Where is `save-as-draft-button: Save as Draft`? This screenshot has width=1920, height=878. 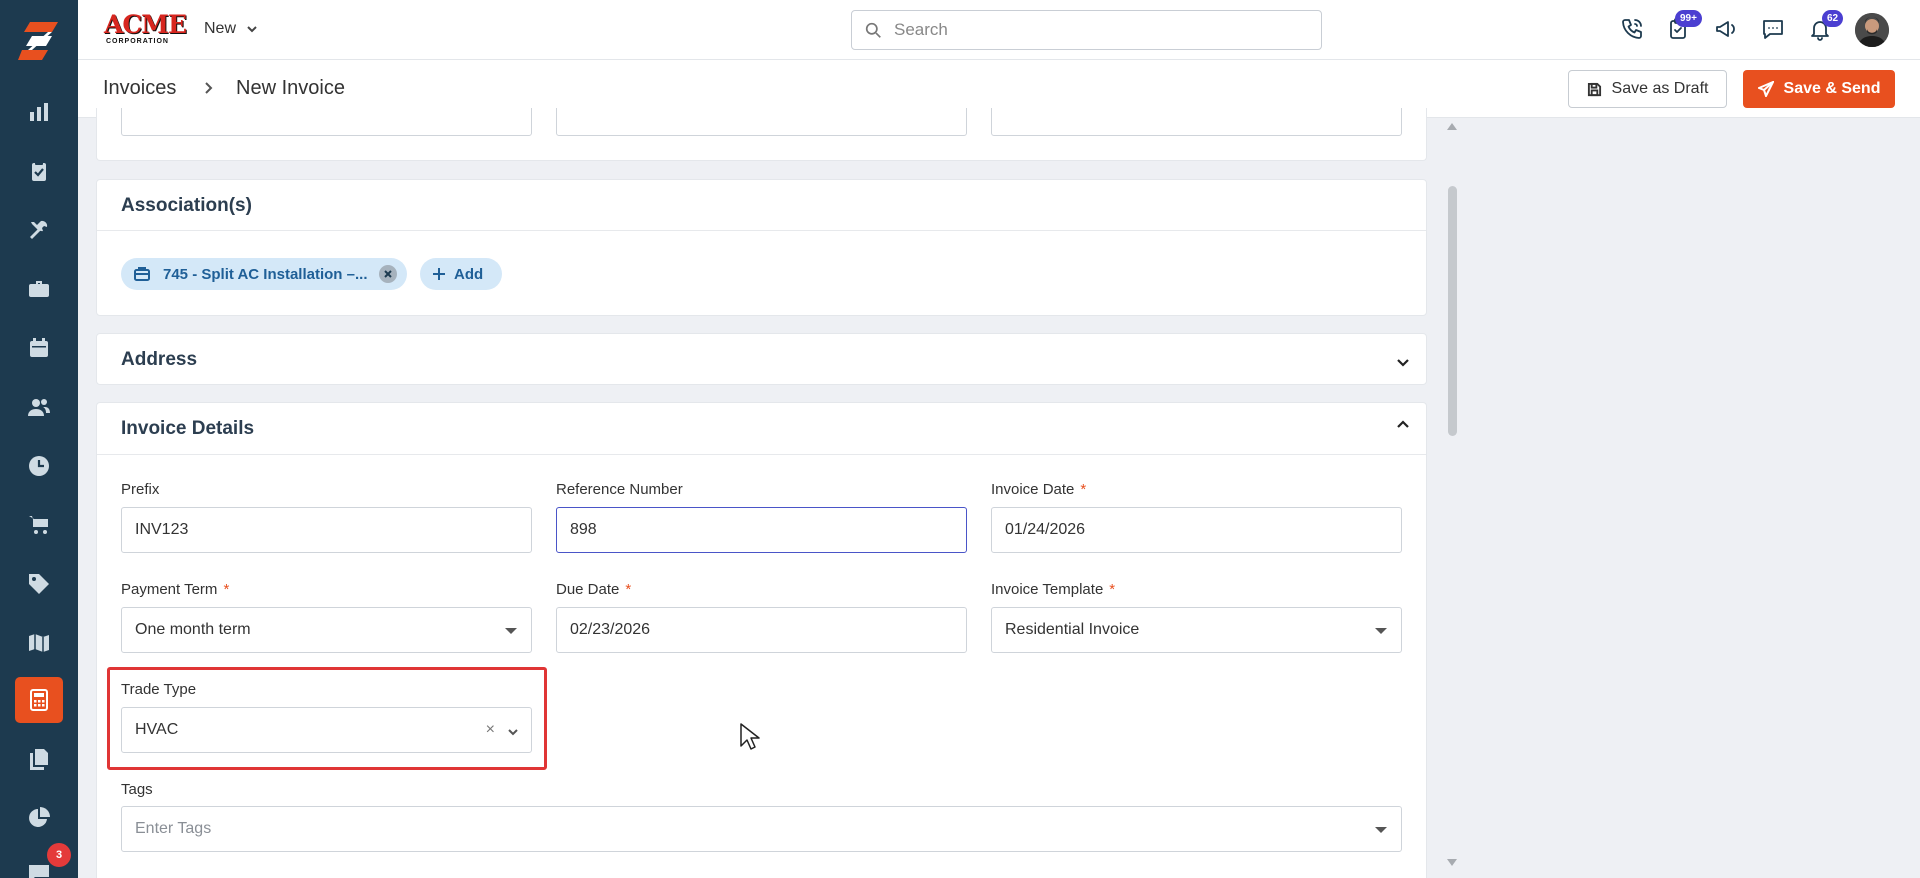 save-as-draft-button: Save as Draft is located at coordinates (1647, 89).